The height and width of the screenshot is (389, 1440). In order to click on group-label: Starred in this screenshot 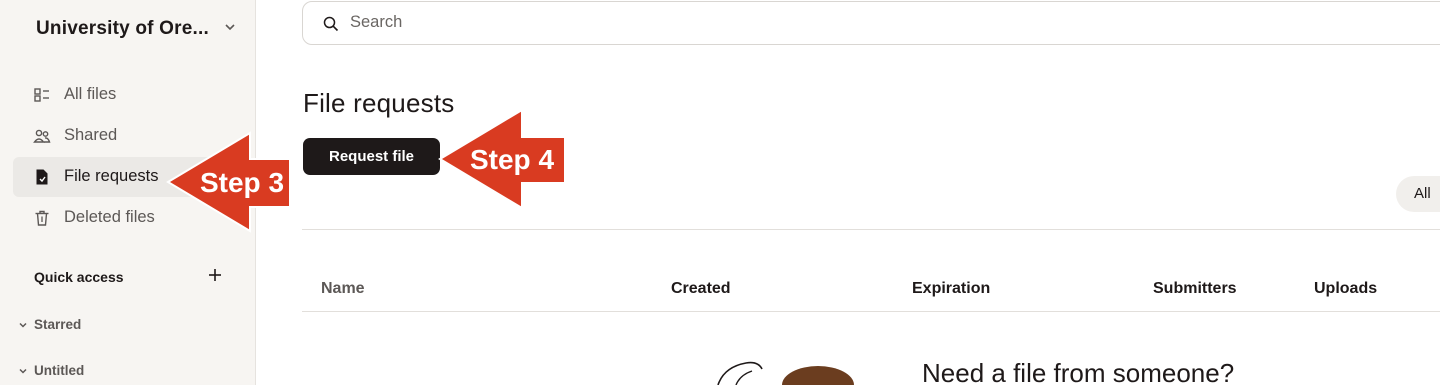, I will do `click(58, 324)`.